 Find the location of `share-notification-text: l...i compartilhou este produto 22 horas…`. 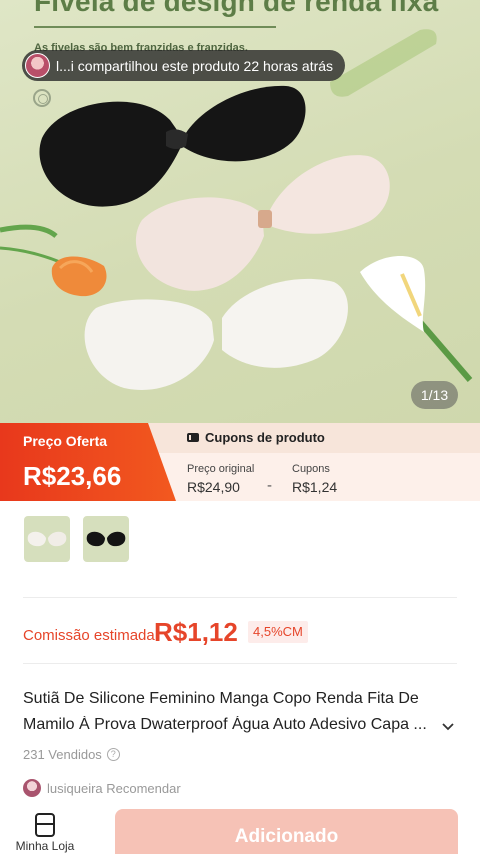

share-notification-text: l...i compartilhou este produto 22 horas… is located at coordinates (195, 65).